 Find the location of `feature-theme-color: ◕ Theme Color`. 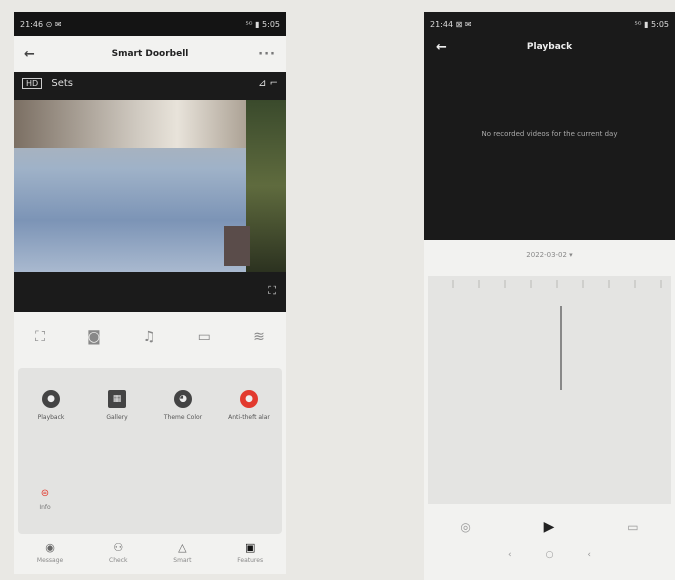

feature-theme-color: ◕ Theme Color is located at coordinates (183, 406).